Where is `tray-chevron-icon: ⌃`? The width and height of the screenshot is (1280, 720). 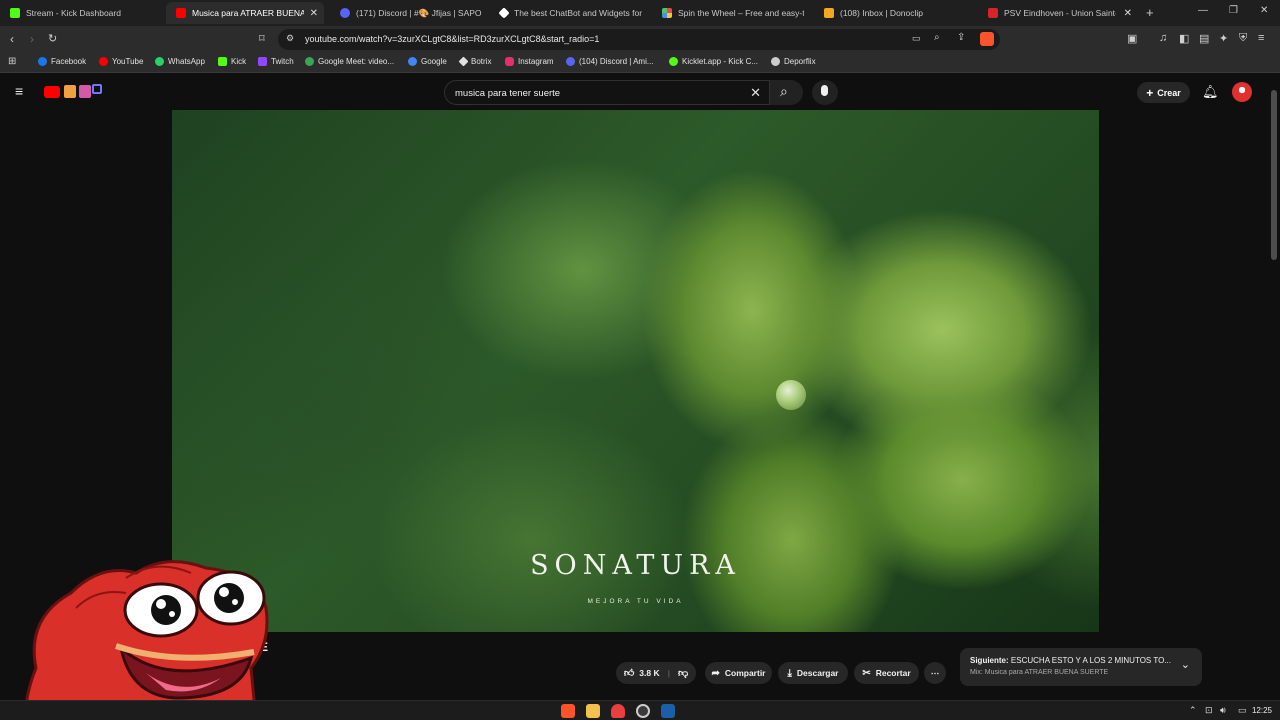
tray-chevron-icon: ⌃ is located at coordinates (1193, 710).